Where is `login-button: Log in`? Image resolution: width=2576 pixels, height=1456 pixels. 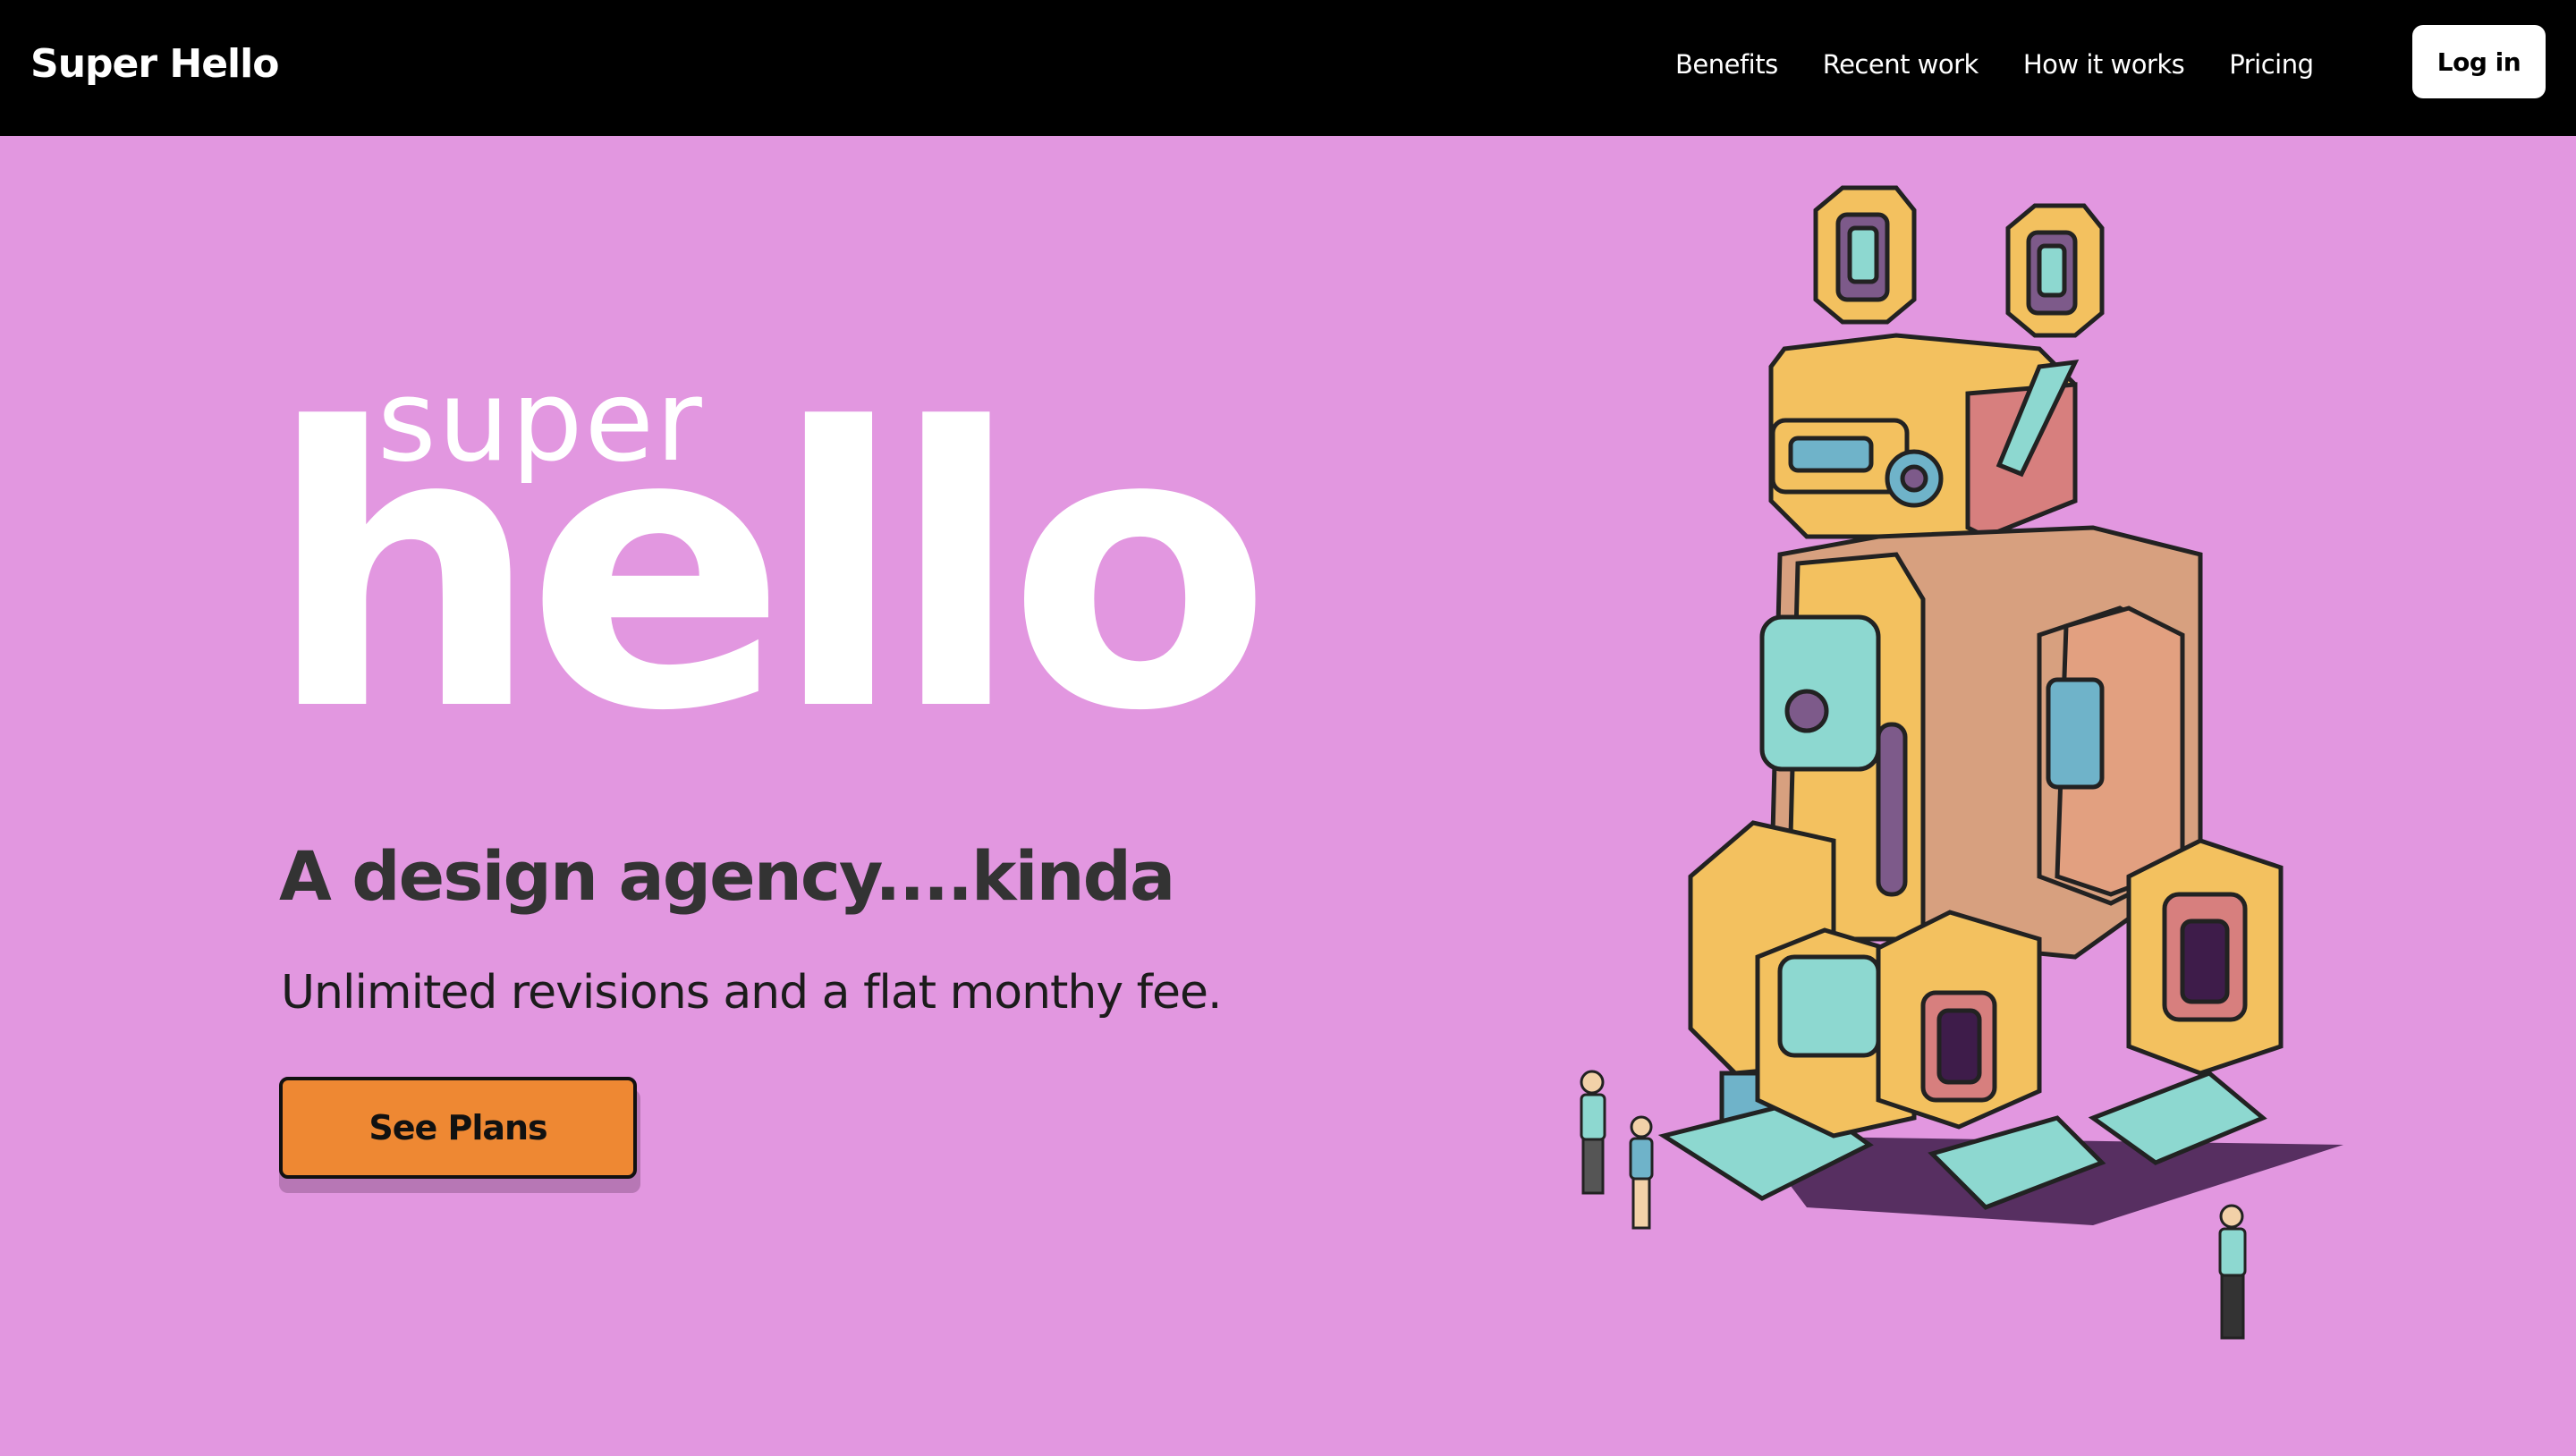 login-button: Log in is located at coordinates (2479, 62).